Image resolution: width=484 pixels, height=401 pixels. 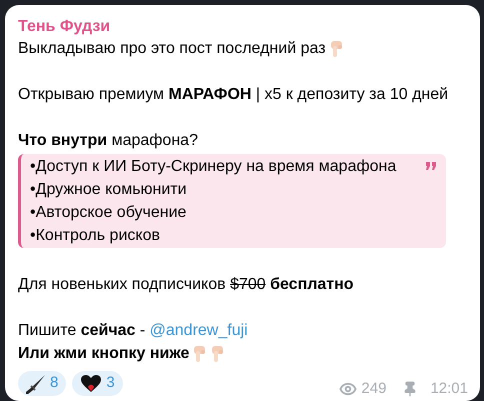 What do you see at coordinates (373, 388) in the screenshot?
I see `view-count: 249` at bounding box center [373, 388].